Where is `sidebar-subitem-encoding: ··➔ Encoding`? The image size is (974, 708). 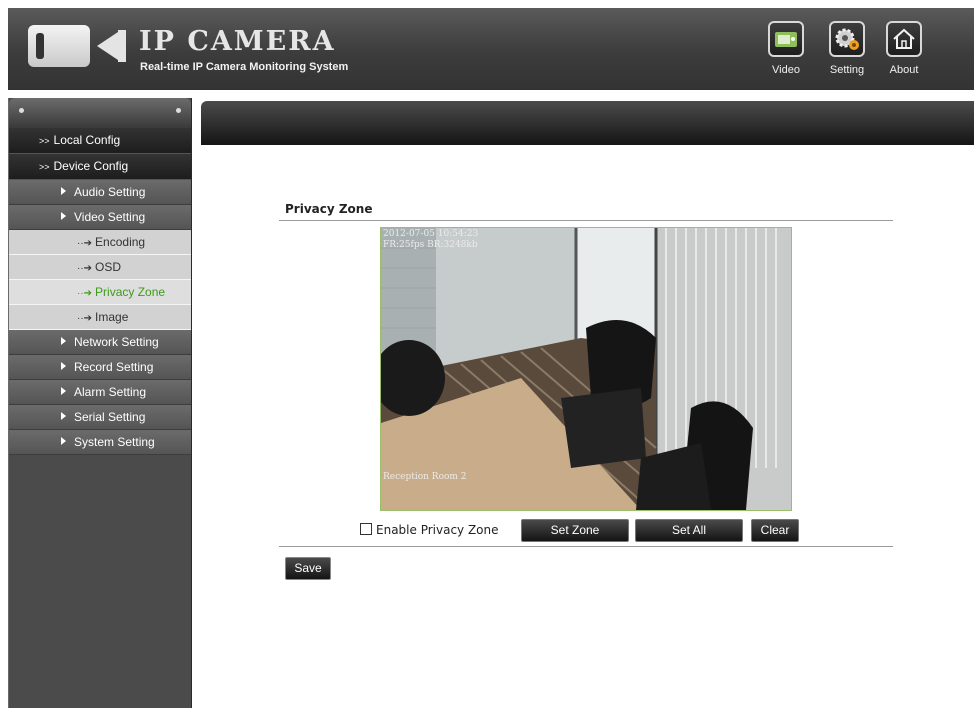
sidebar-subitem-encoding: ··➔ Encoding is located at coordinates (100, 242).